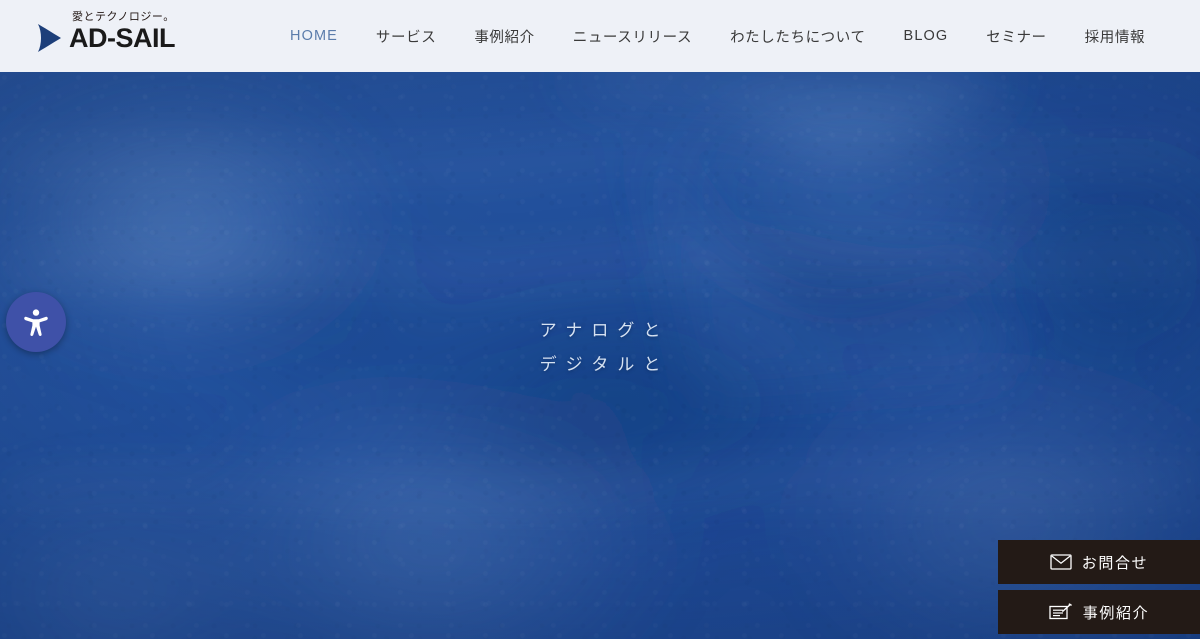  What do you see at coordinates (1115, 36) in the screenshot?
I see `nav-item-recruit: 採用情報` at bounding box center [1115, 36].